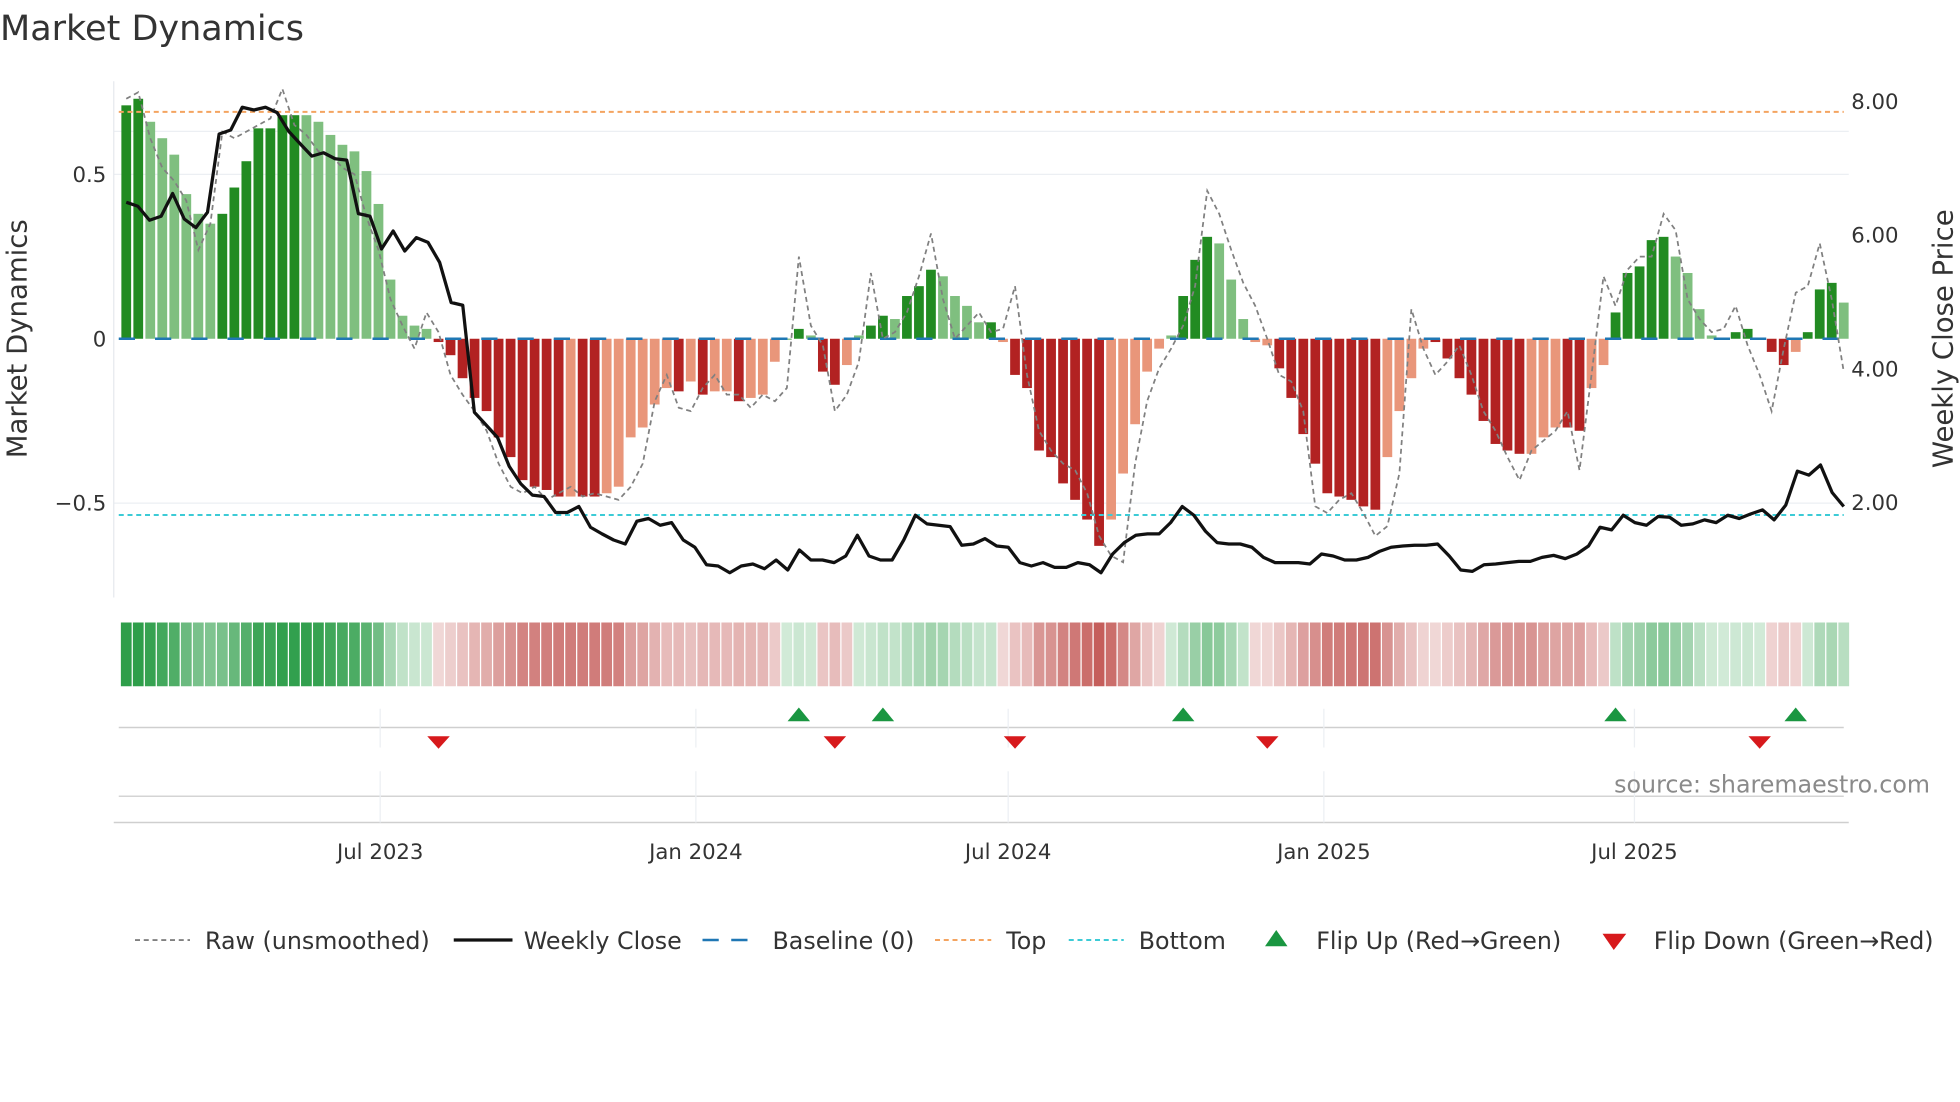 The height and width of the screenshot is (1102, 1960). I want to click on legend-raw-label: Raw (unsmoothed), so click(317, 941).